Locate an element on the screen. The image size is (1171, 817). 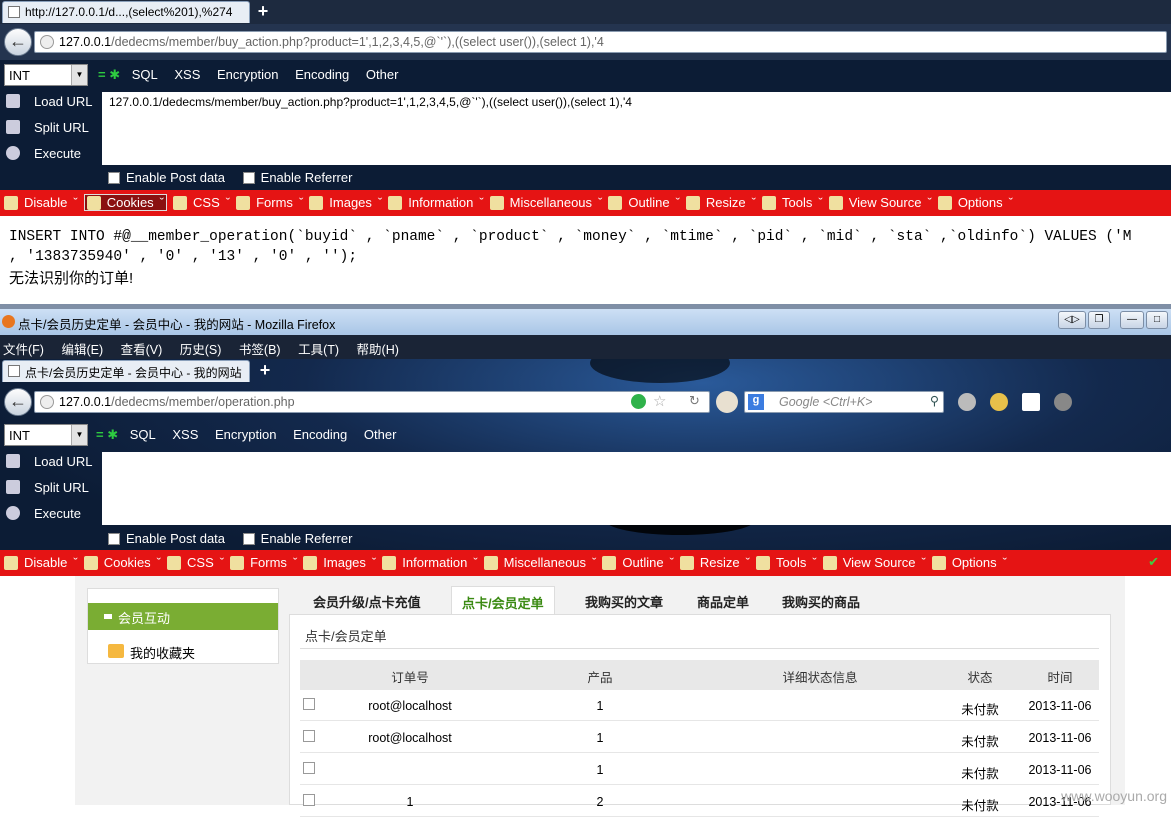
home-icon is located at coordinates (1031, 402).